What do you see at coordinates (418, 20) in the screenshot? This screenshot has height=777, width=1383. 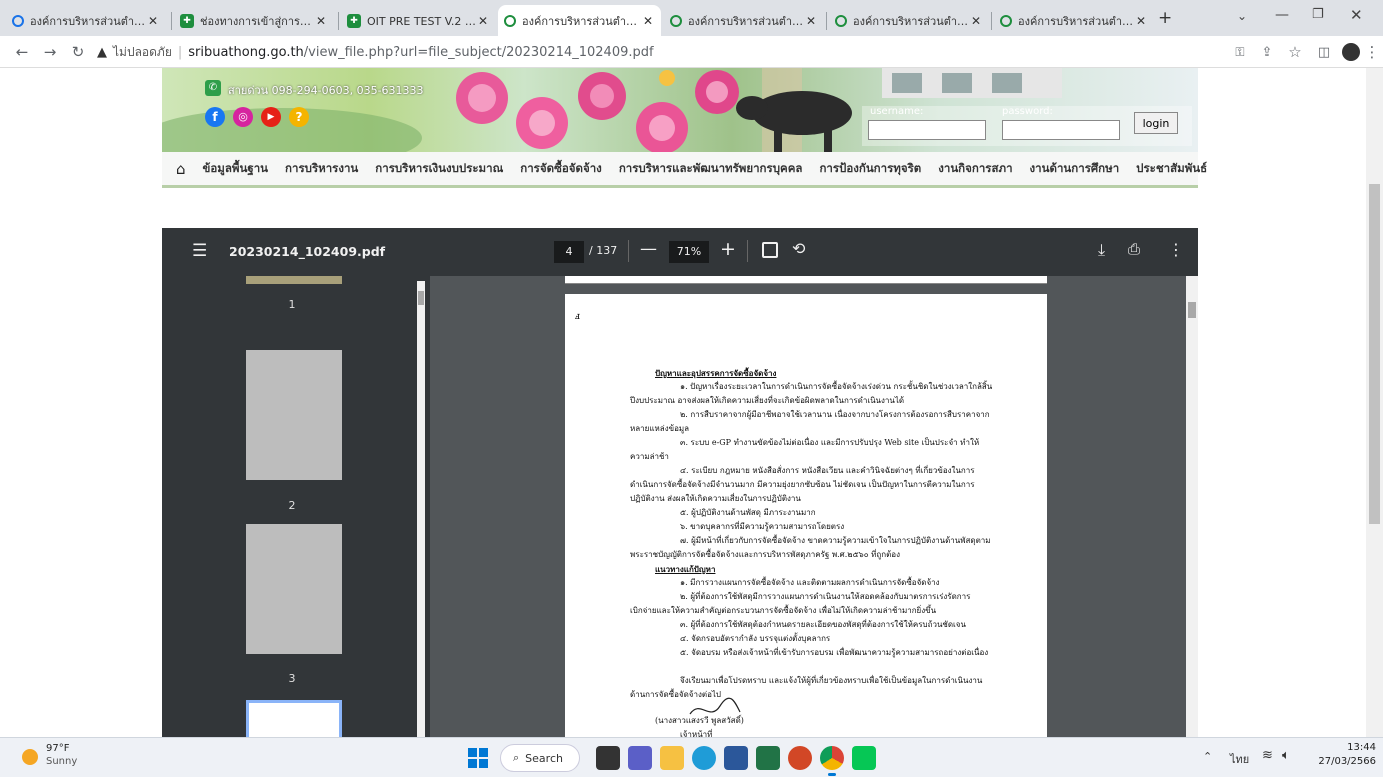 I see `browser-tab: ✚ OIT PRE TEST V.2 (อบต. ✕` at bounding box center [418, 20].